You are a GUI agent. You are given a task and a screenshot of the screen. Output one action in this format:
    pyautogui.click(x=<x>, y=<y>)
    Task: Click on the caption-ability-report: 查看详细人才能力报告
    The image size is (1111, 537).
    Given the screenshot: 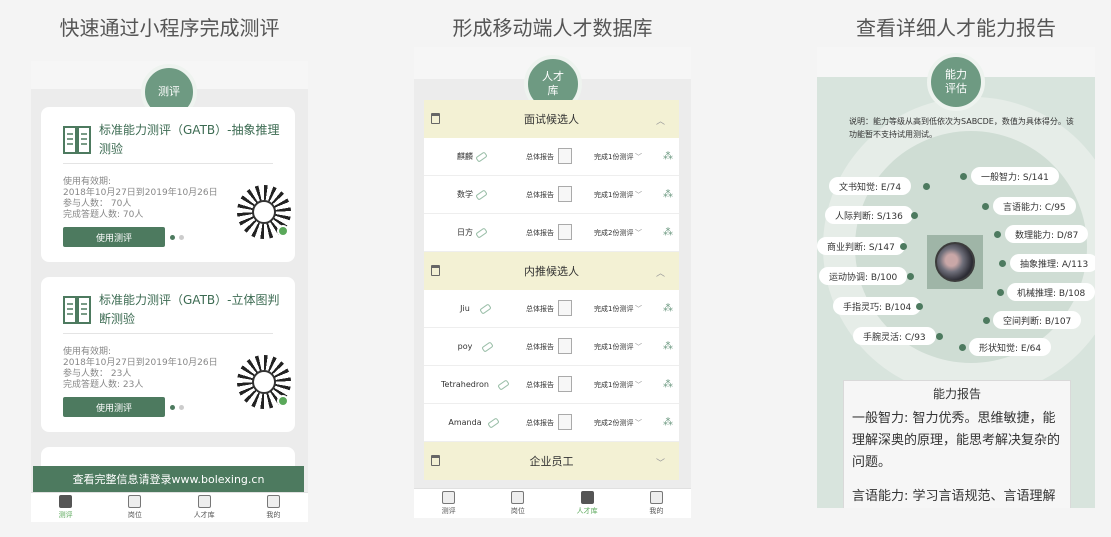 What is the action you would take?
    pyautogui.click(x=956, y=28)
    